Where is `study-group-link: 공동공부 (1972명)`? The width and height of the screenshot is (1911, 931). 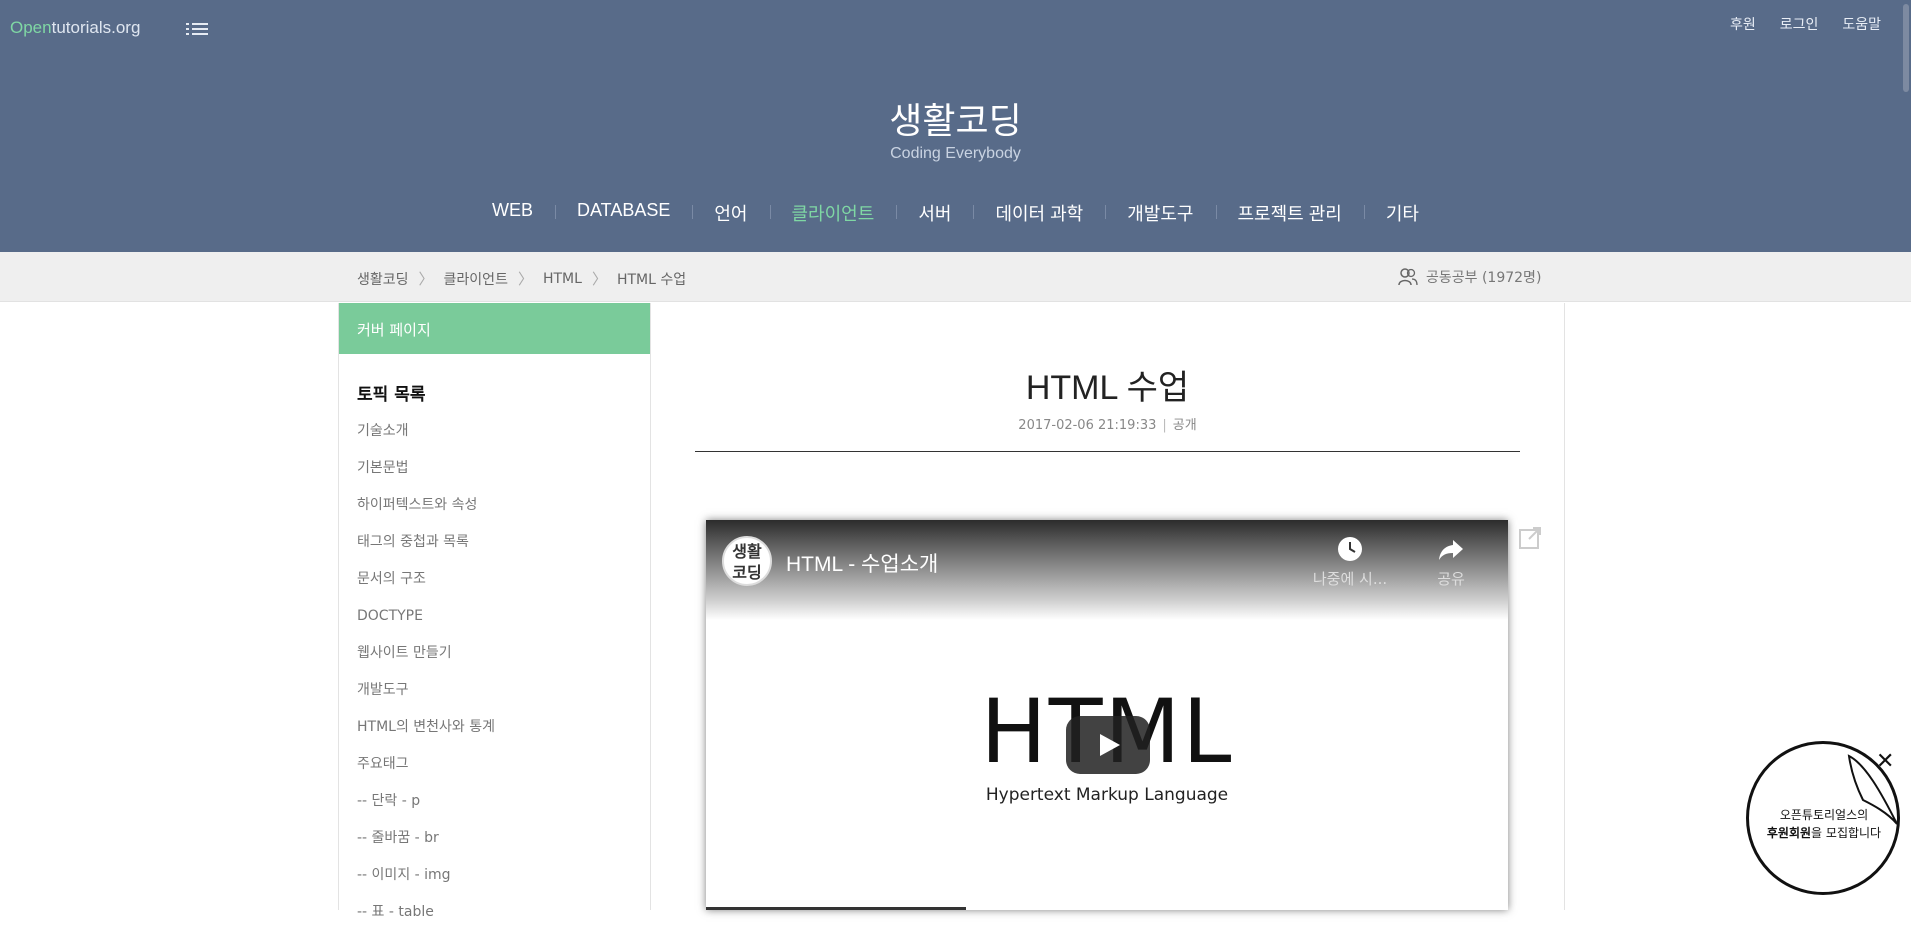
study-group-link: 공동공부 (1972명) is located at coordinates (1469, 277).